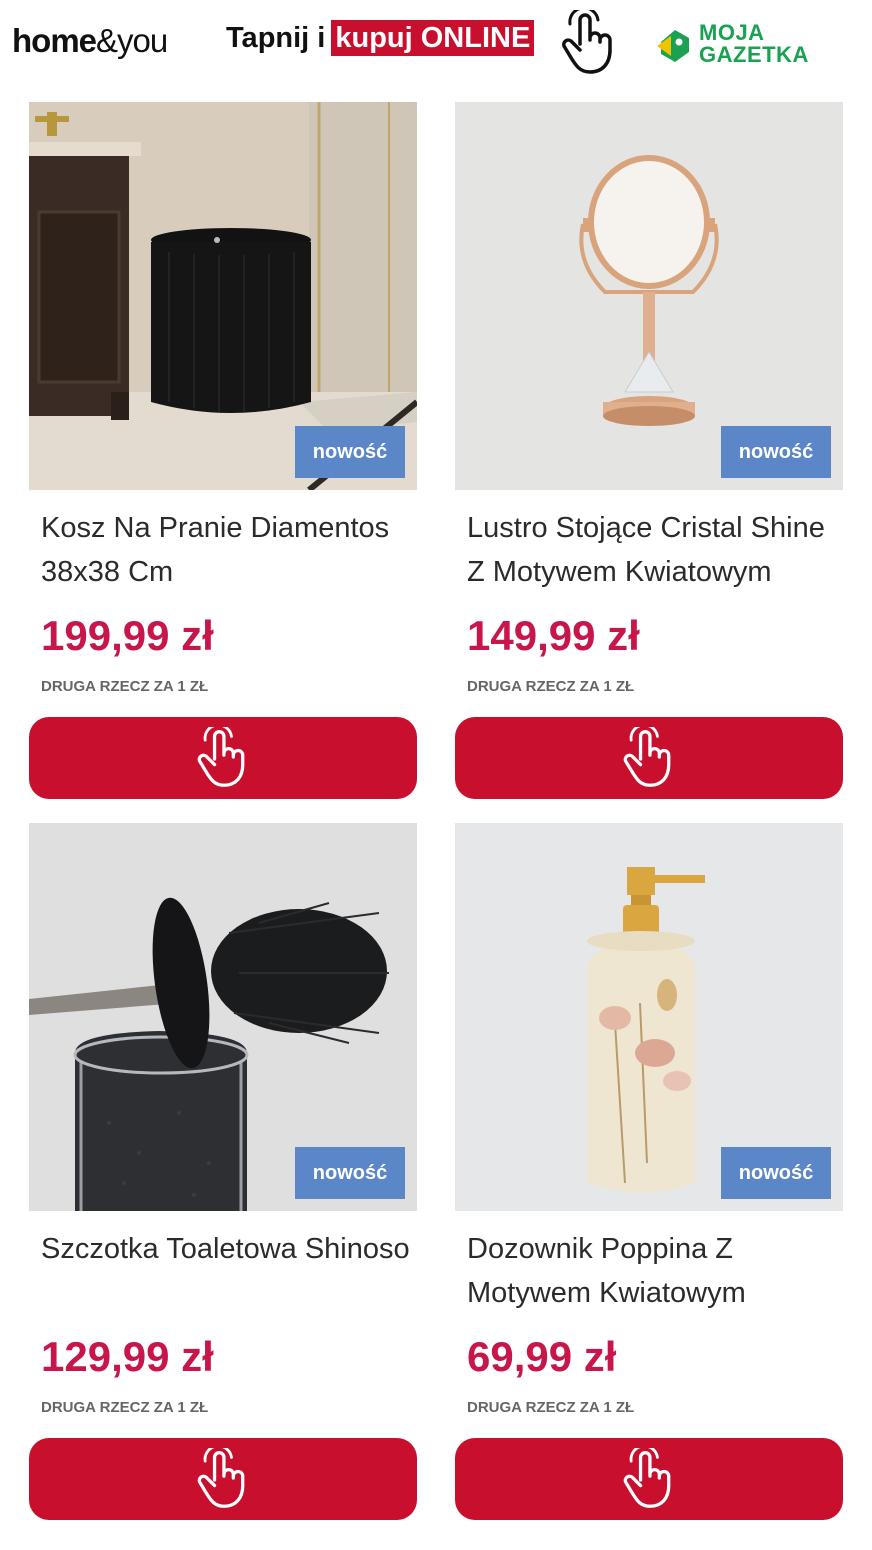  Describe the element at coordinates (553, 635) in the screenshot. I see `product-price: 149,99 zł` at that location.